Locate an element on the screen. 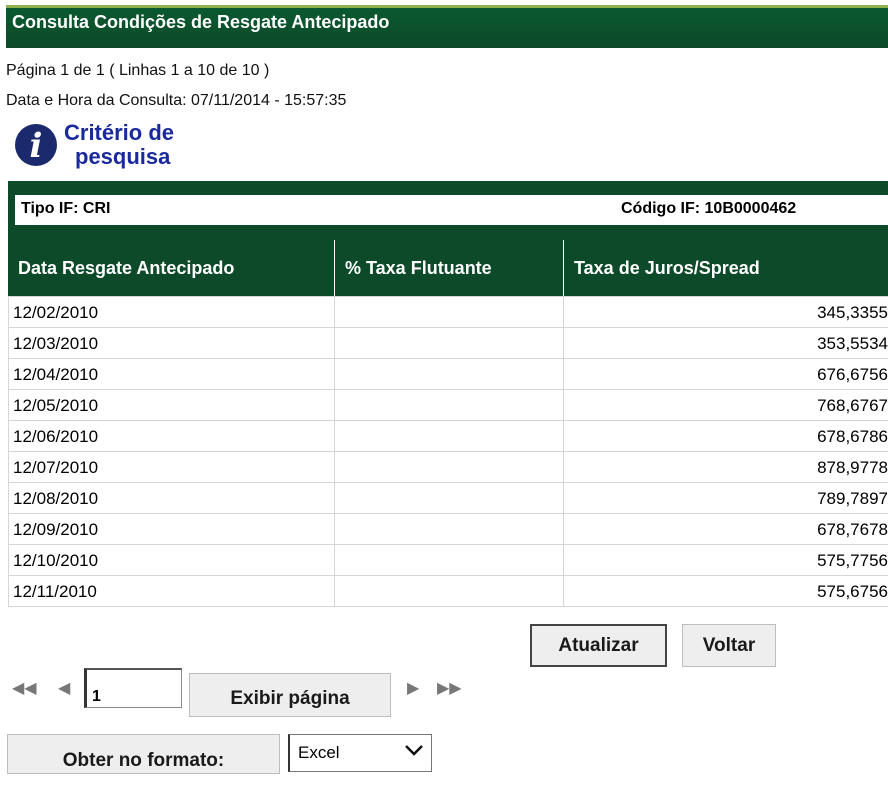 Image resolution: width=888 pixels, height=787 pixels. search-criteria-link: i Critério de pesquisa is located at coordinates (120, 146).